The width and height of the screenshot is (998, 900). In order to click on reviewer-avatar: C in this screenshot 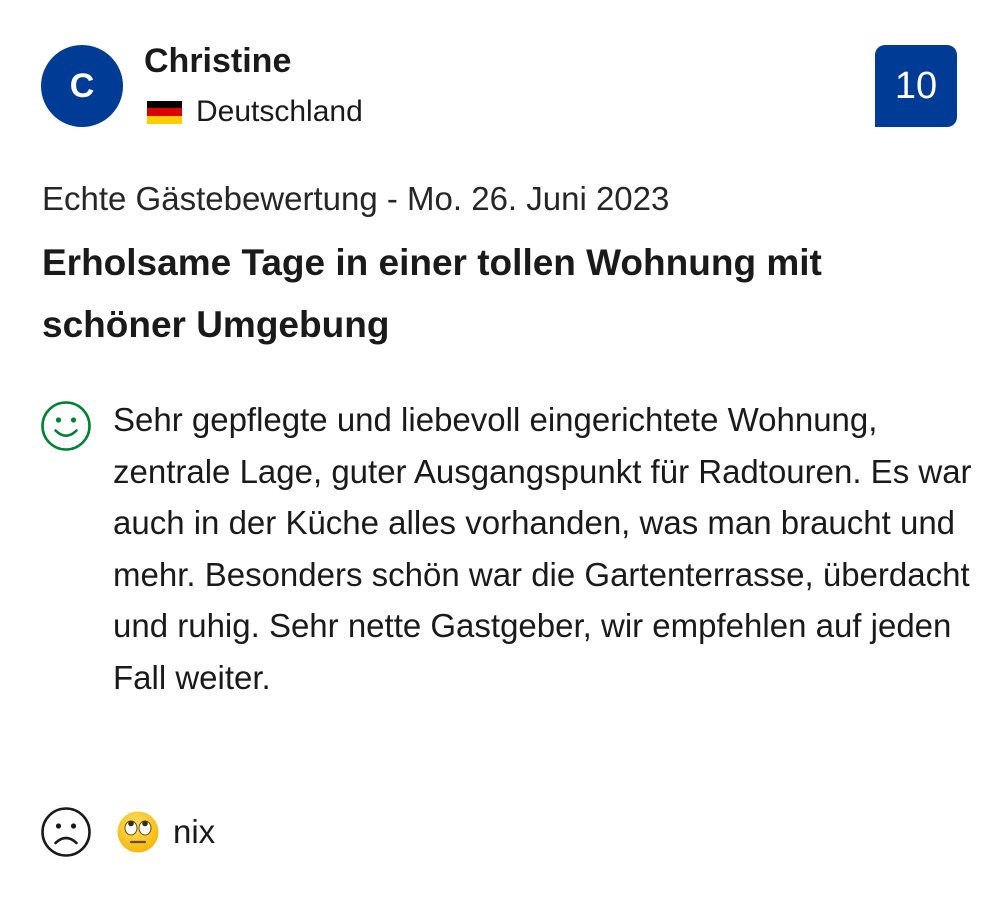, I will do `click(82, 86)`.